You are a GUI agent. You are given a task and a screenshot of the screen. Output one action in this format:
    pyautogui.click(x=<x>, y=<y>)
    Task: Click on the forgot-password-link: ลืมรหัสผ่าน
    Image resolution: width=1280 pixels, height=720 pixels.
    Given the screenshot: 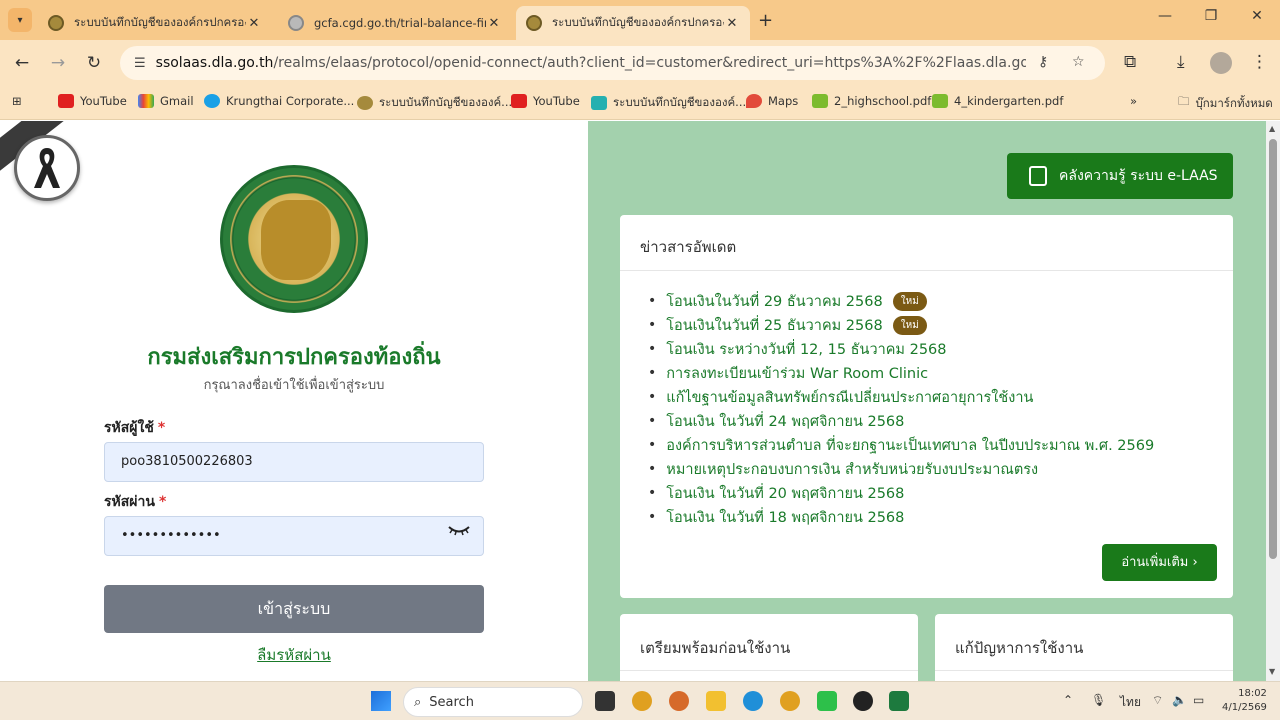 What is the action you would take?
    pyautogui.click(x=294, y=655)
    